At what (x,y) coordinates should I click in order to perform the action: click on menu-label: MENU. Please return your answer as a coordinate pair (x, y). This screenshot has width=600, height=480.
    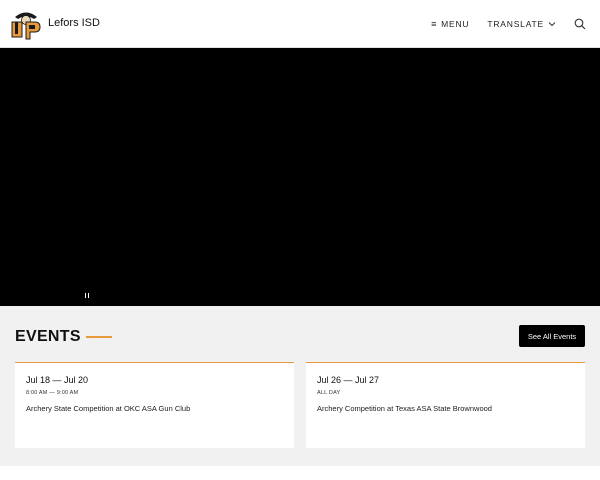
    Looking at the image, I should click on (455, 24).